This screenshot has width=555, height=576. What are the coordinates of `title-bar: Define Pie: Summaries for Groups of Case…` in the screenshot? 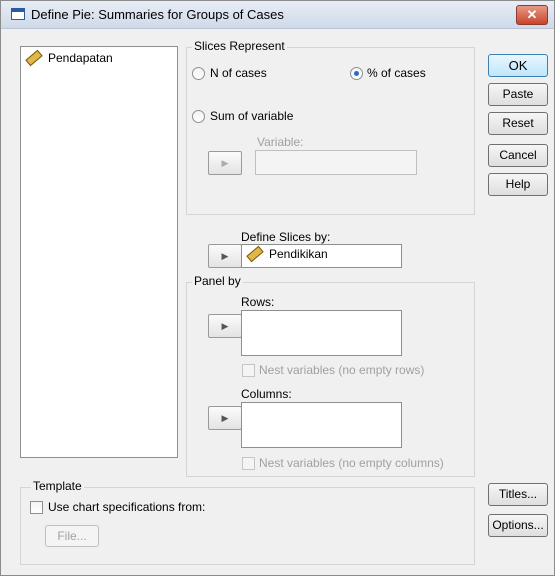 It's located at (277, 15).